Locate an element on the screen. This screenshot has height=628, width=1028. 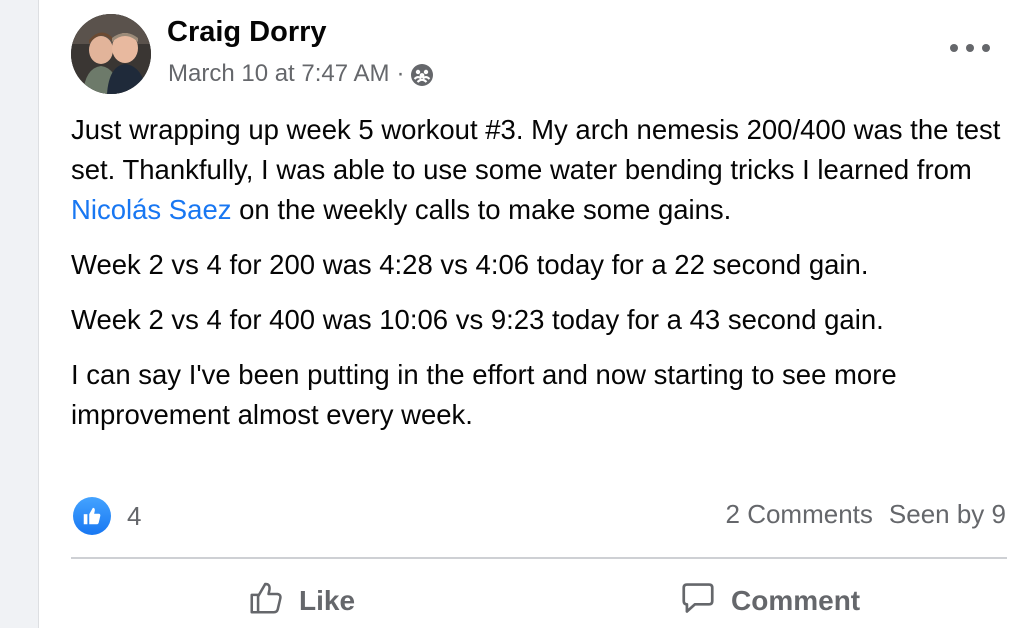
group-audience-icon is located at coordinates (422, 75).